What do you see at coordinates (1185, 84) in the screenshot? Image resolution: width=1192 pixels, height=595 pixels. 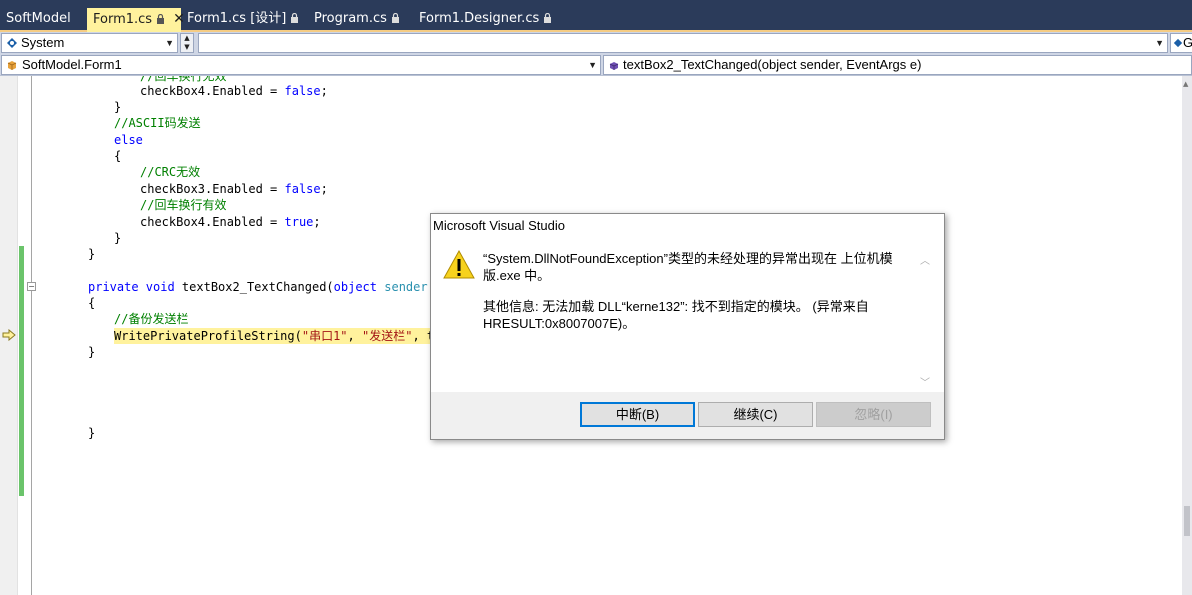 I see `scroll-up-icon: ▲` at bounding box center [1185, 84].